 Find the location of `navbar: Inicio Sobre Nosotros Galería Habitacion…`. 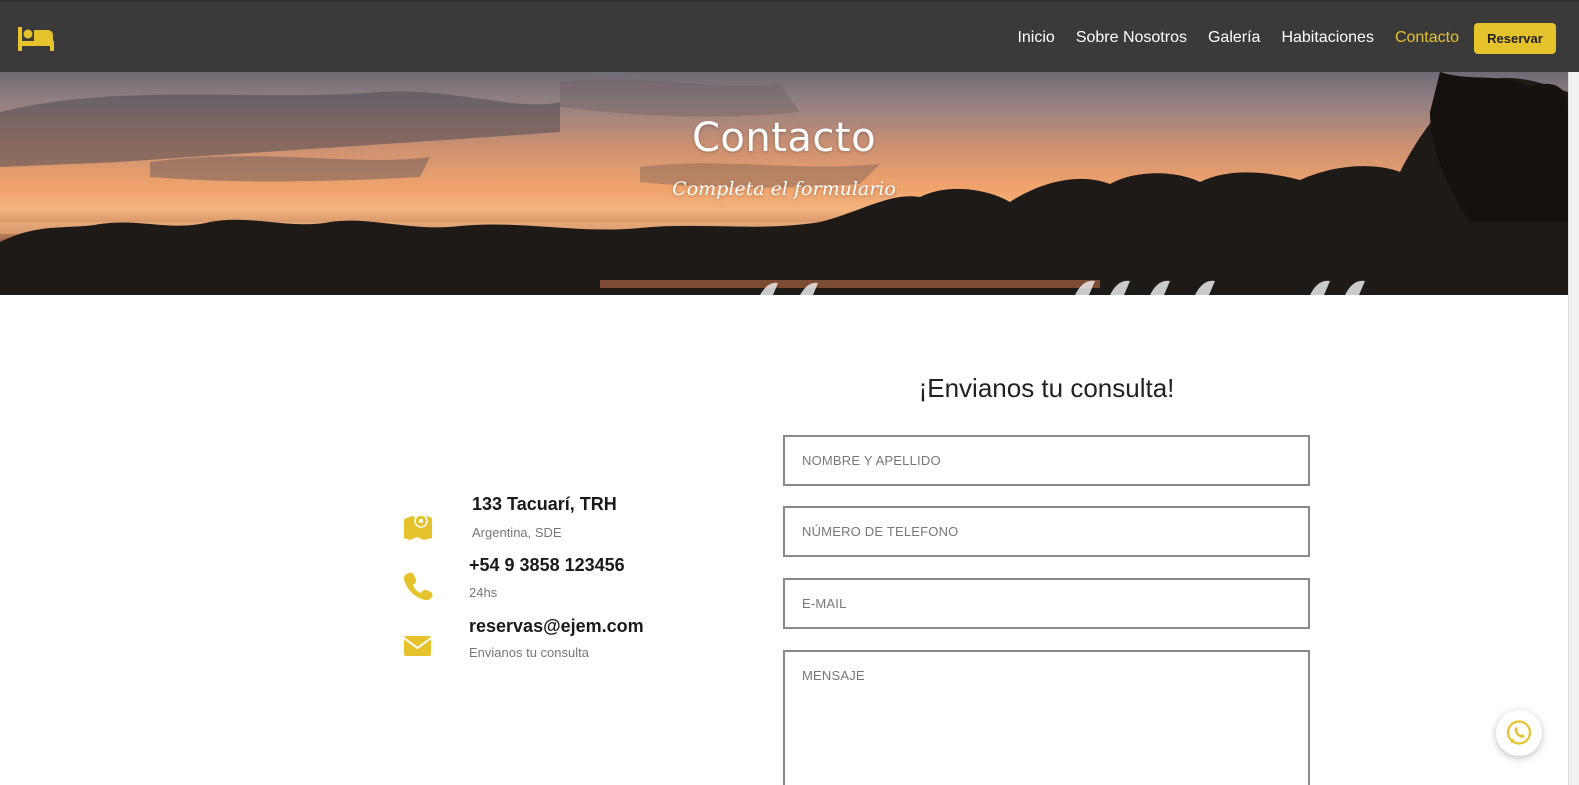

navbar: Inicio Sobre Nosotros Galería Habitacion… is located at coordinates (789, 36).